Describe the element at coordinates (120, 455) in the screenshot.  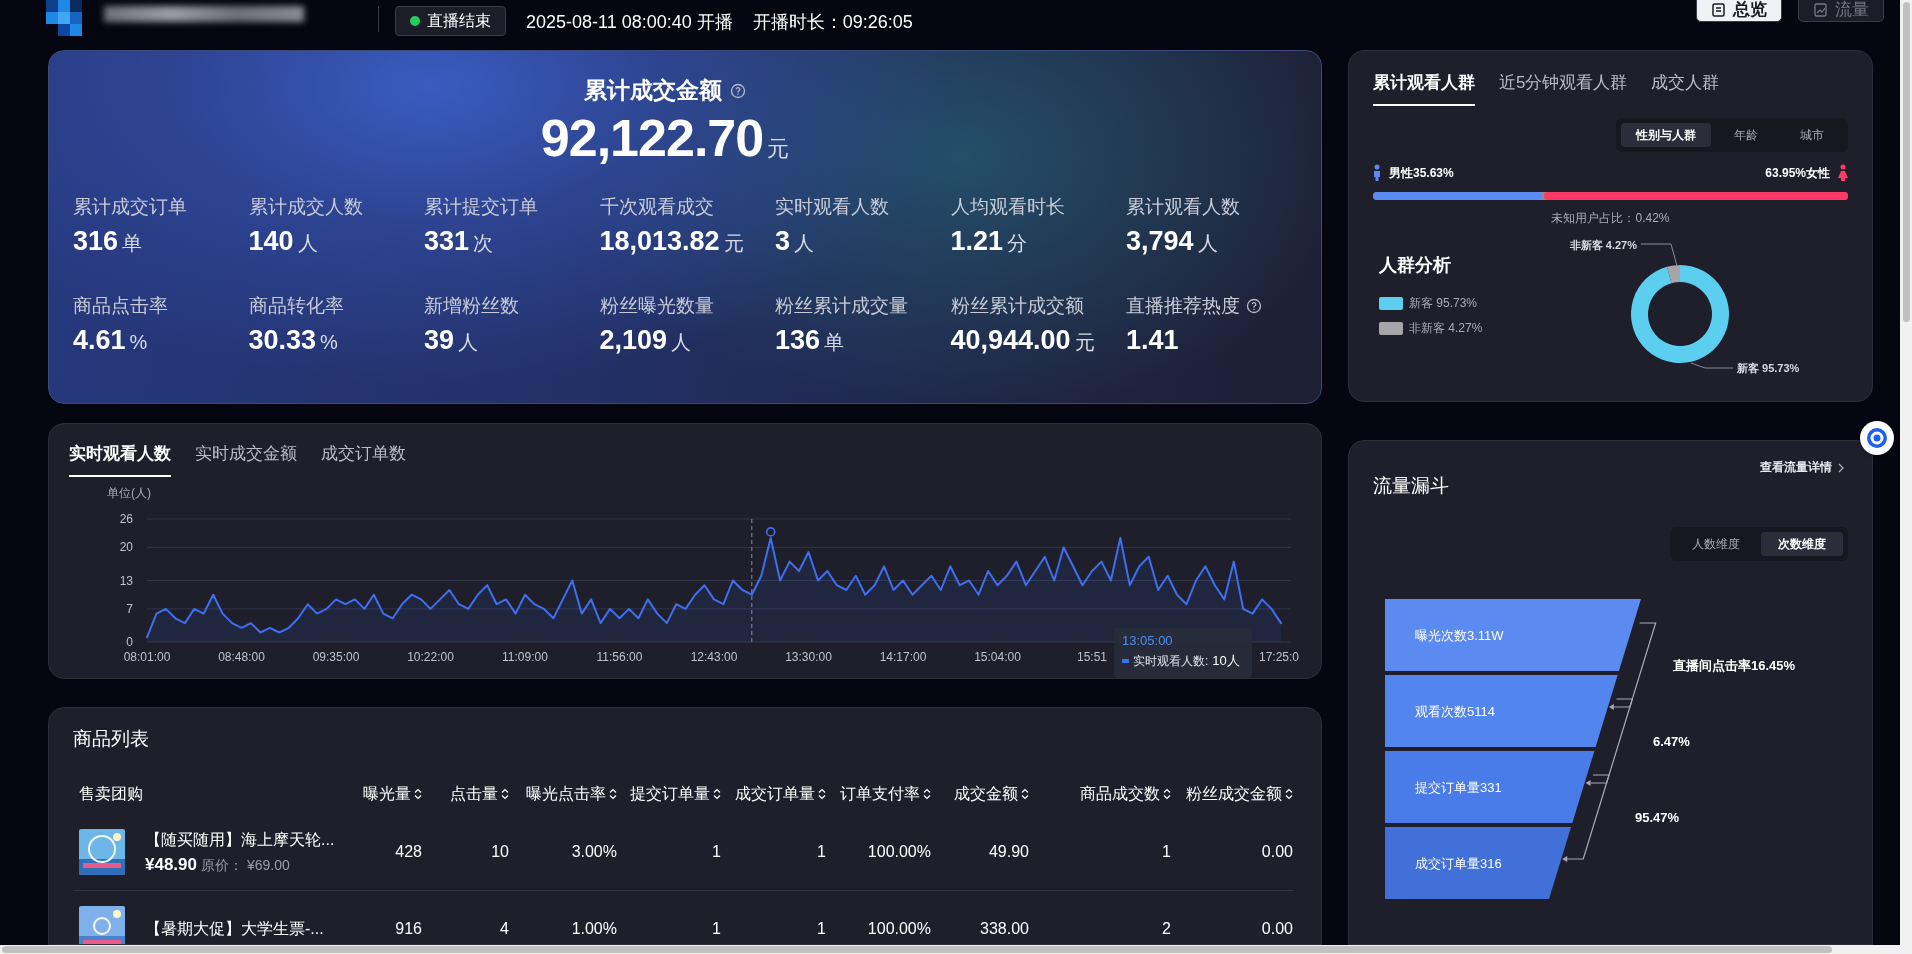
I see `chart-tab: 实时观看人数` at that location.